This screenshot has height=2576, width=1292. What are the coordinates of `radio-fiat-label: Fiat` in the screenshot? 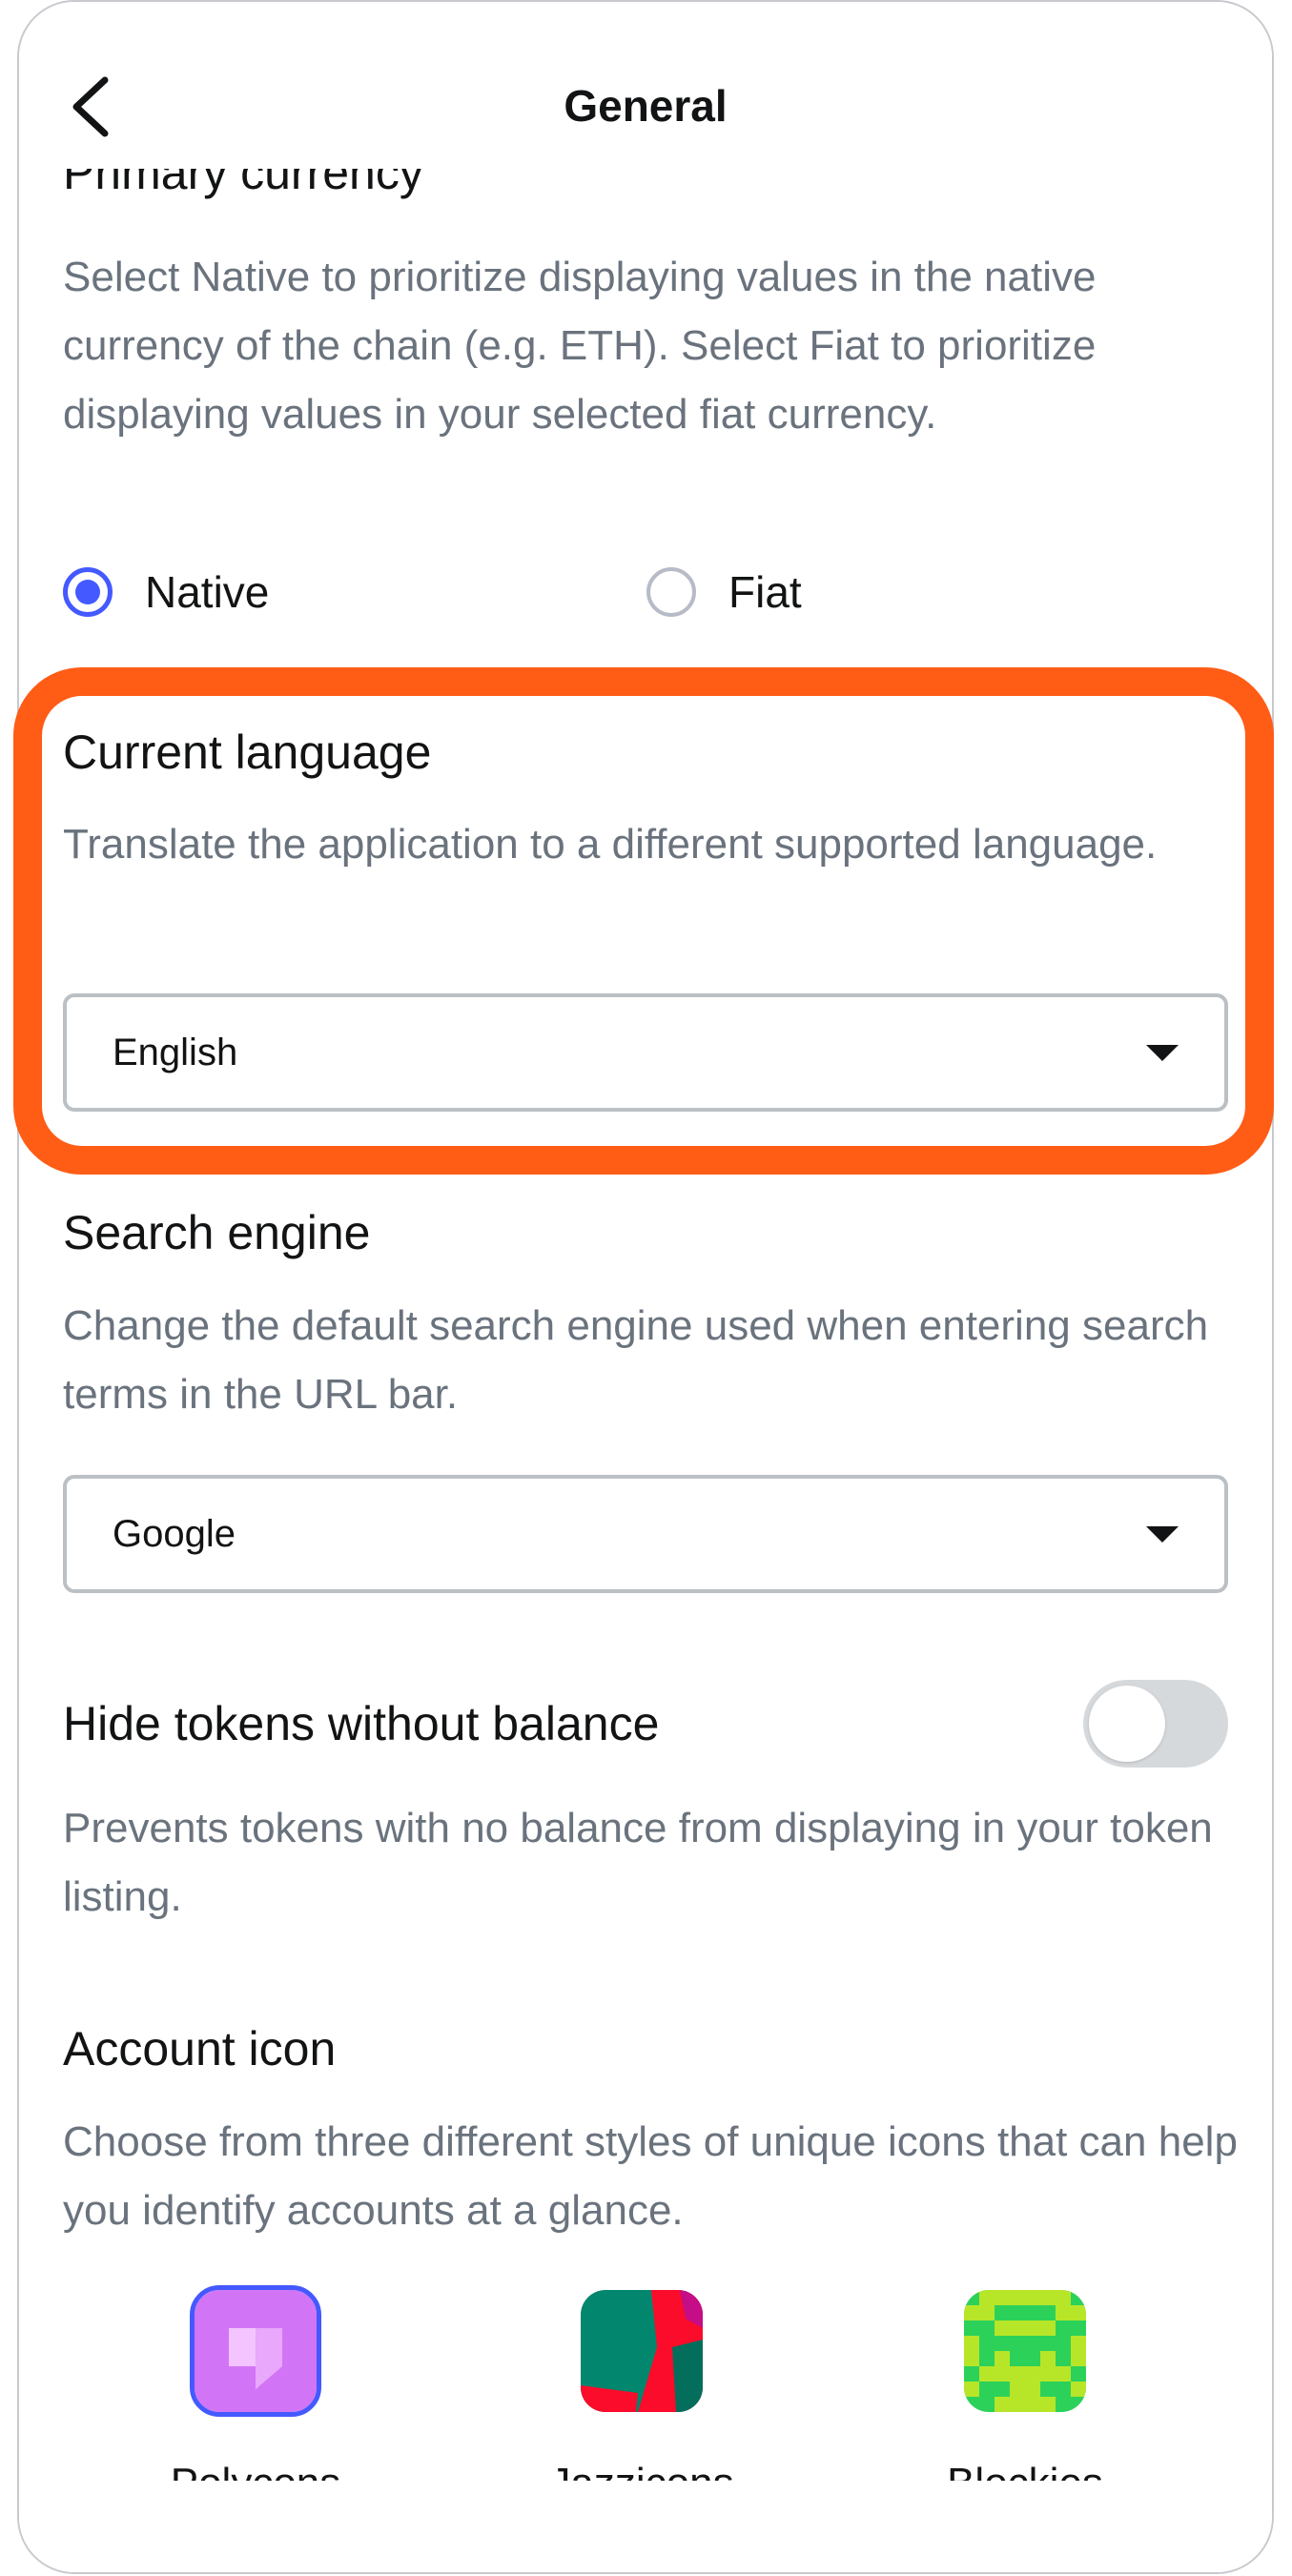 It's located at (765, 592).